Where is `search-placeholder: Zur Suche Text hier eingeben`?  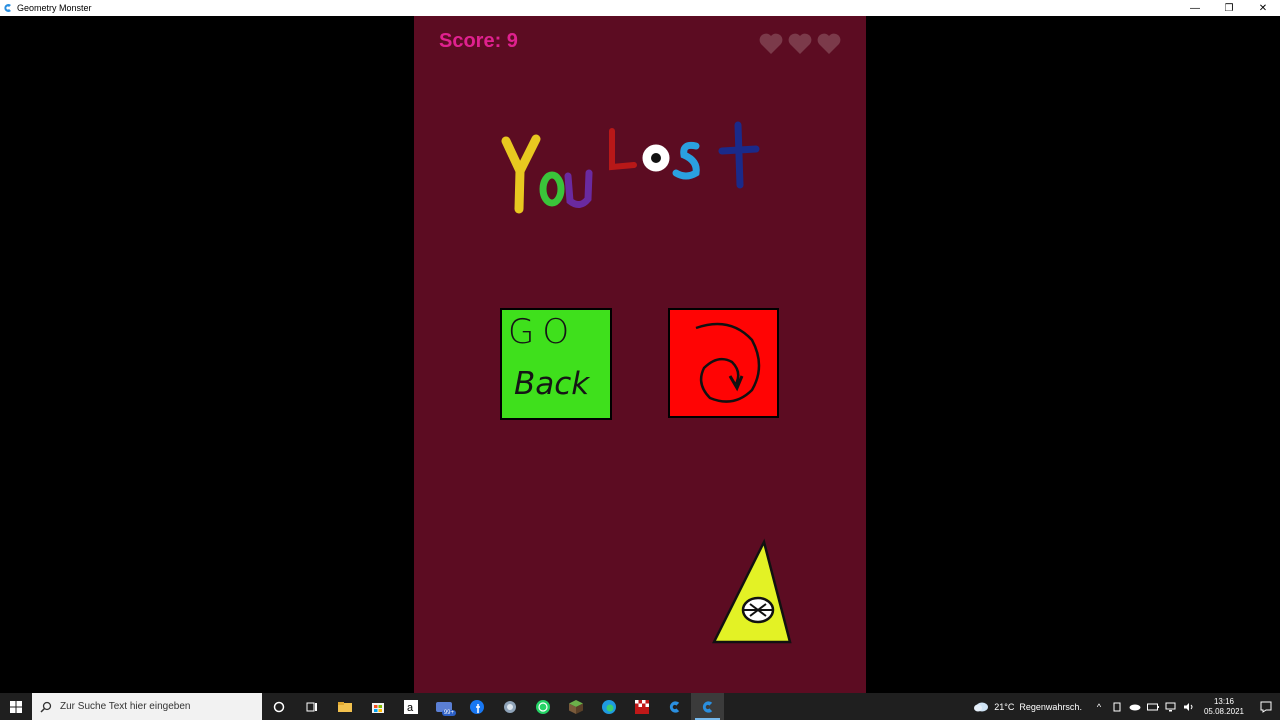
search-placeholder: Zur Suche Text hier eingeben is located at coordinates (125, 706).